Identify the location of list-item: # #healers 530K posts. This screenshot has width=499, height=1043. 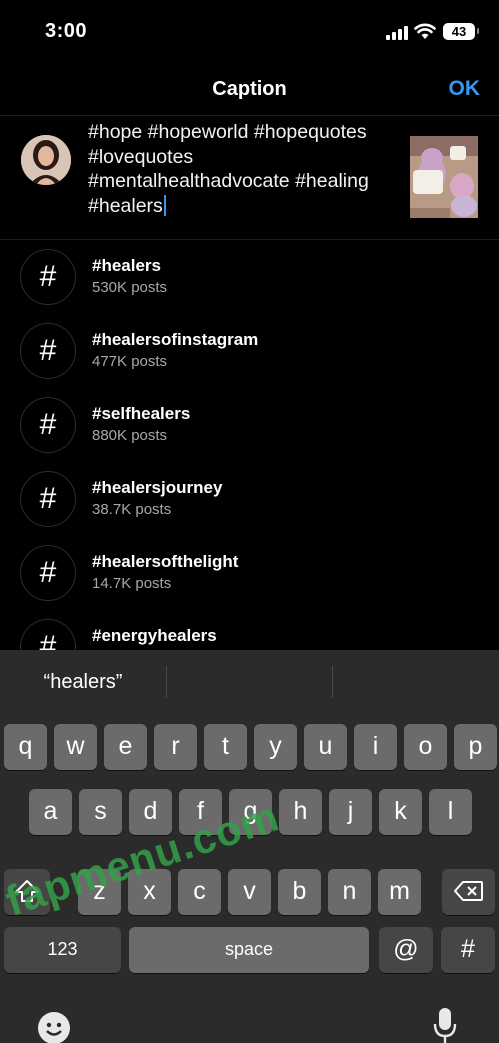
(249, 277).